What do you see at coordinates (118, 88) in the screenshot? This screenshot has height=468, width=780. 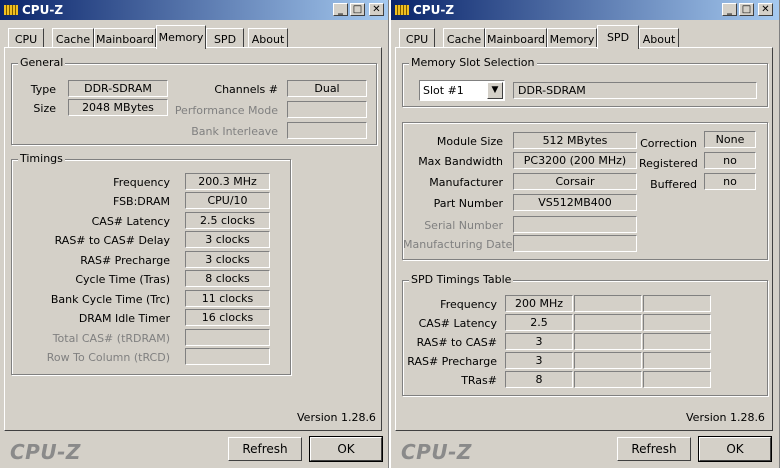 I see `type-value: DDR-SDRAM` at bounding box center [118, 88].